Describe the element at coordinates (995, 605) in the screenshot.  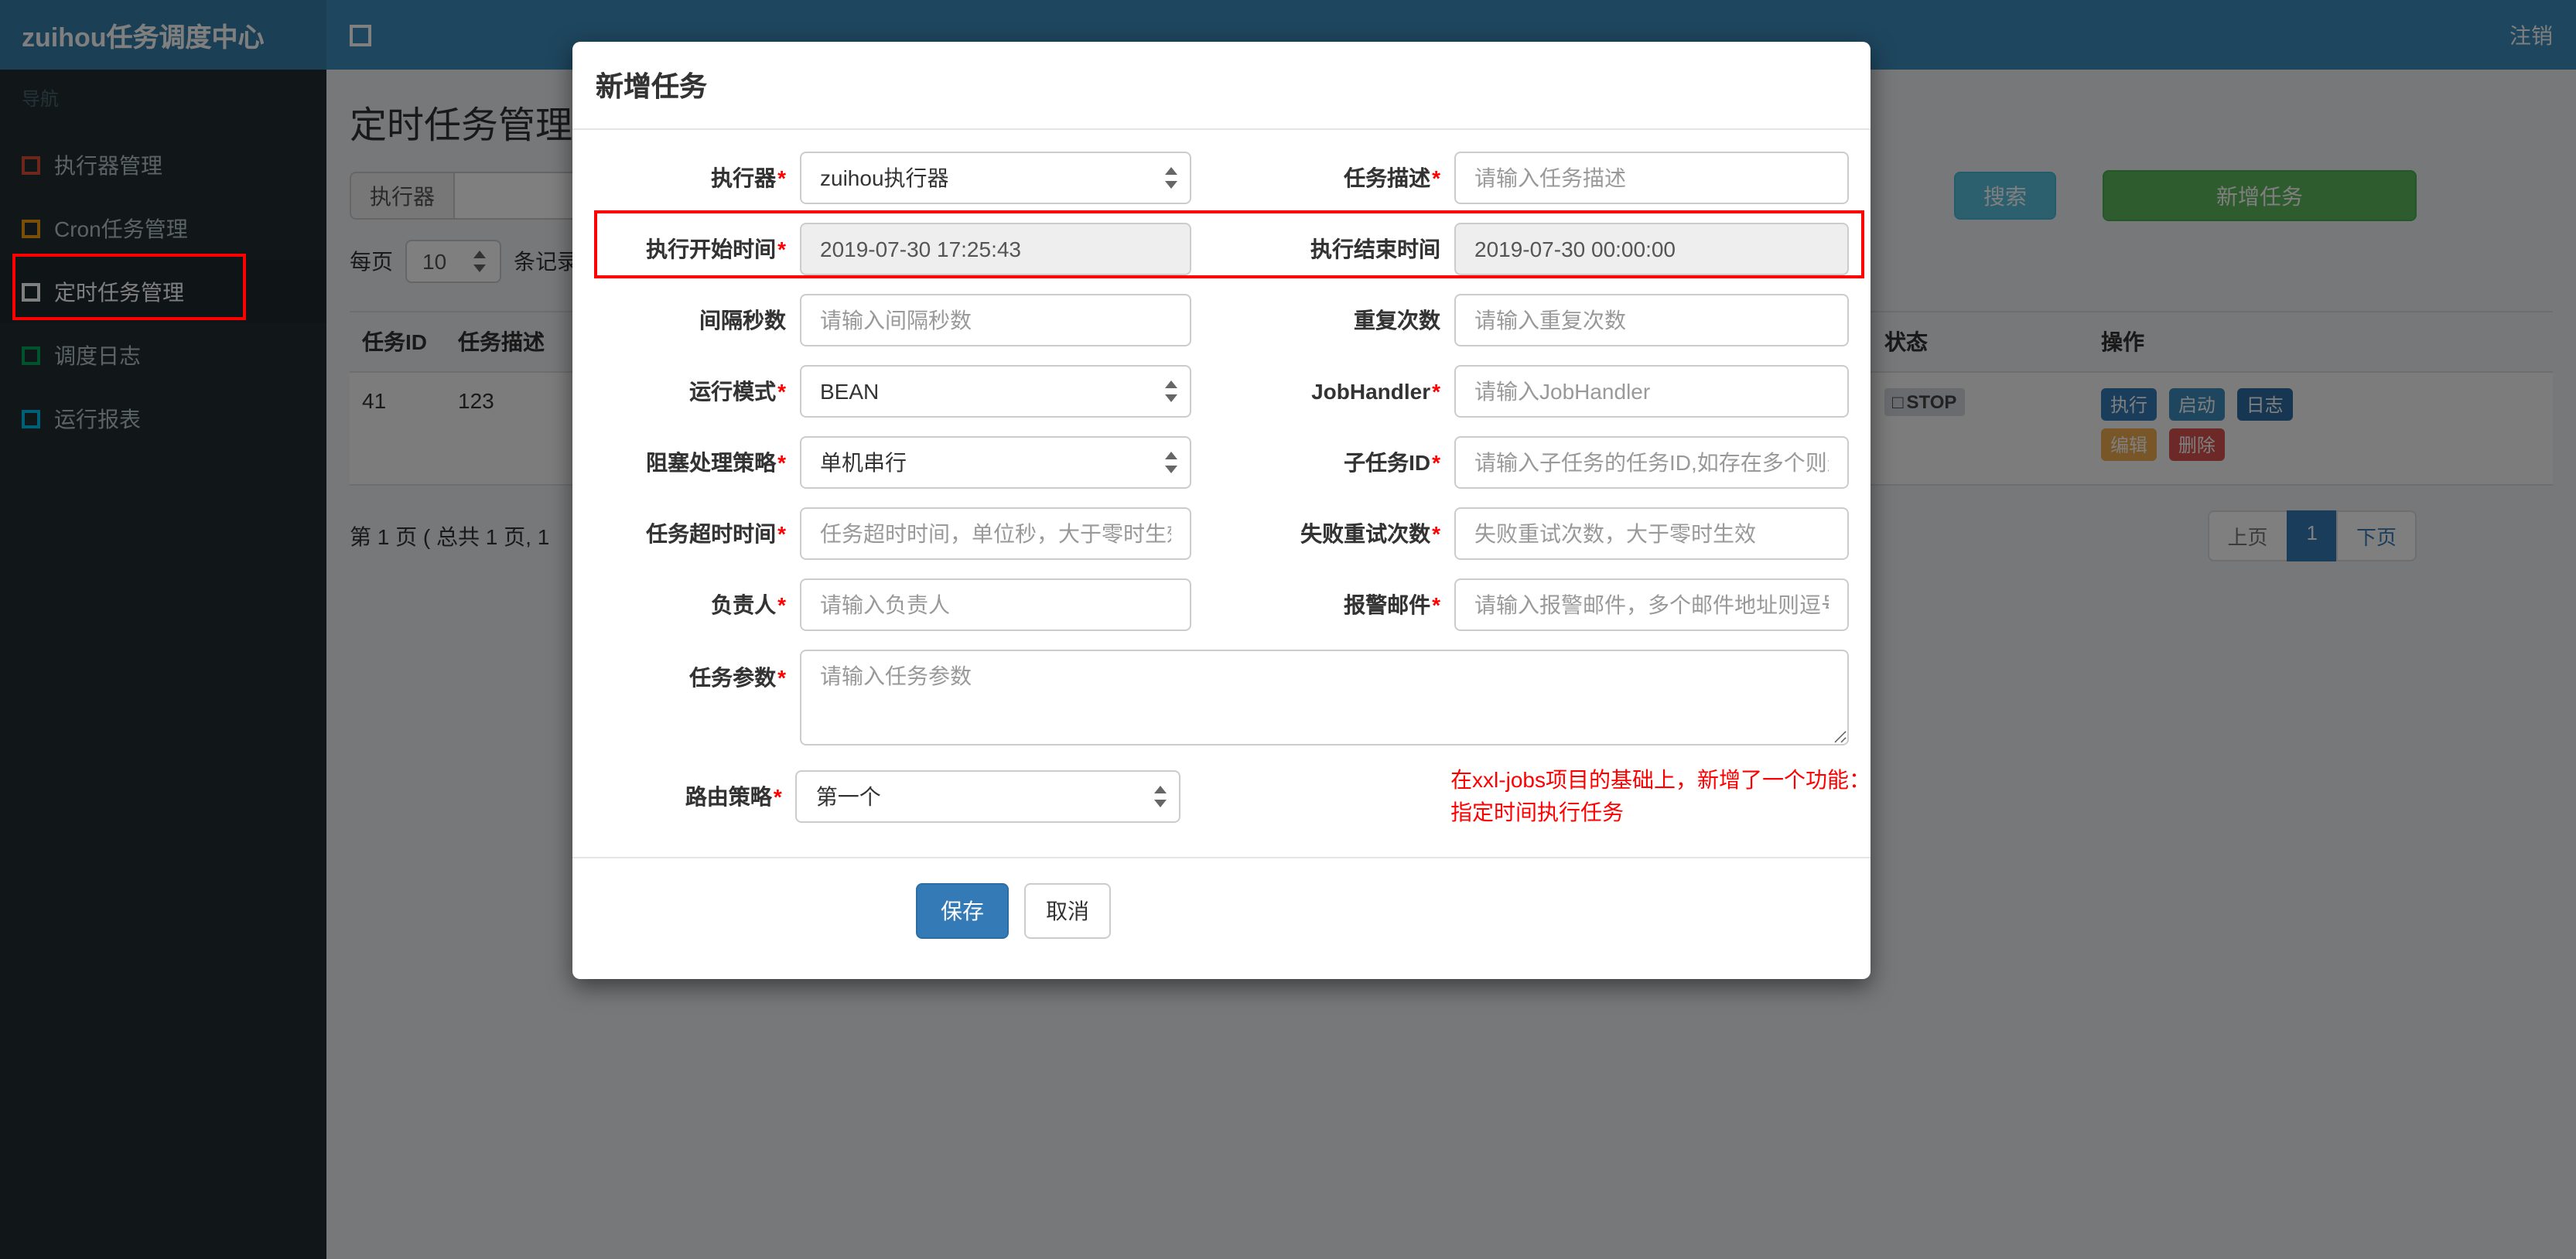
I see `owner-input` at that location.